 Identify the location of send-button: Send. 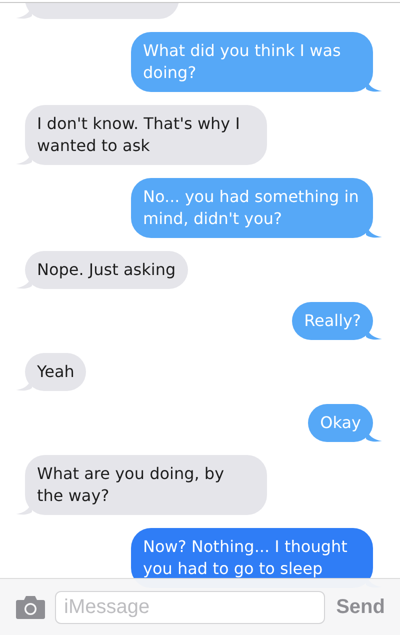
(359, 607).